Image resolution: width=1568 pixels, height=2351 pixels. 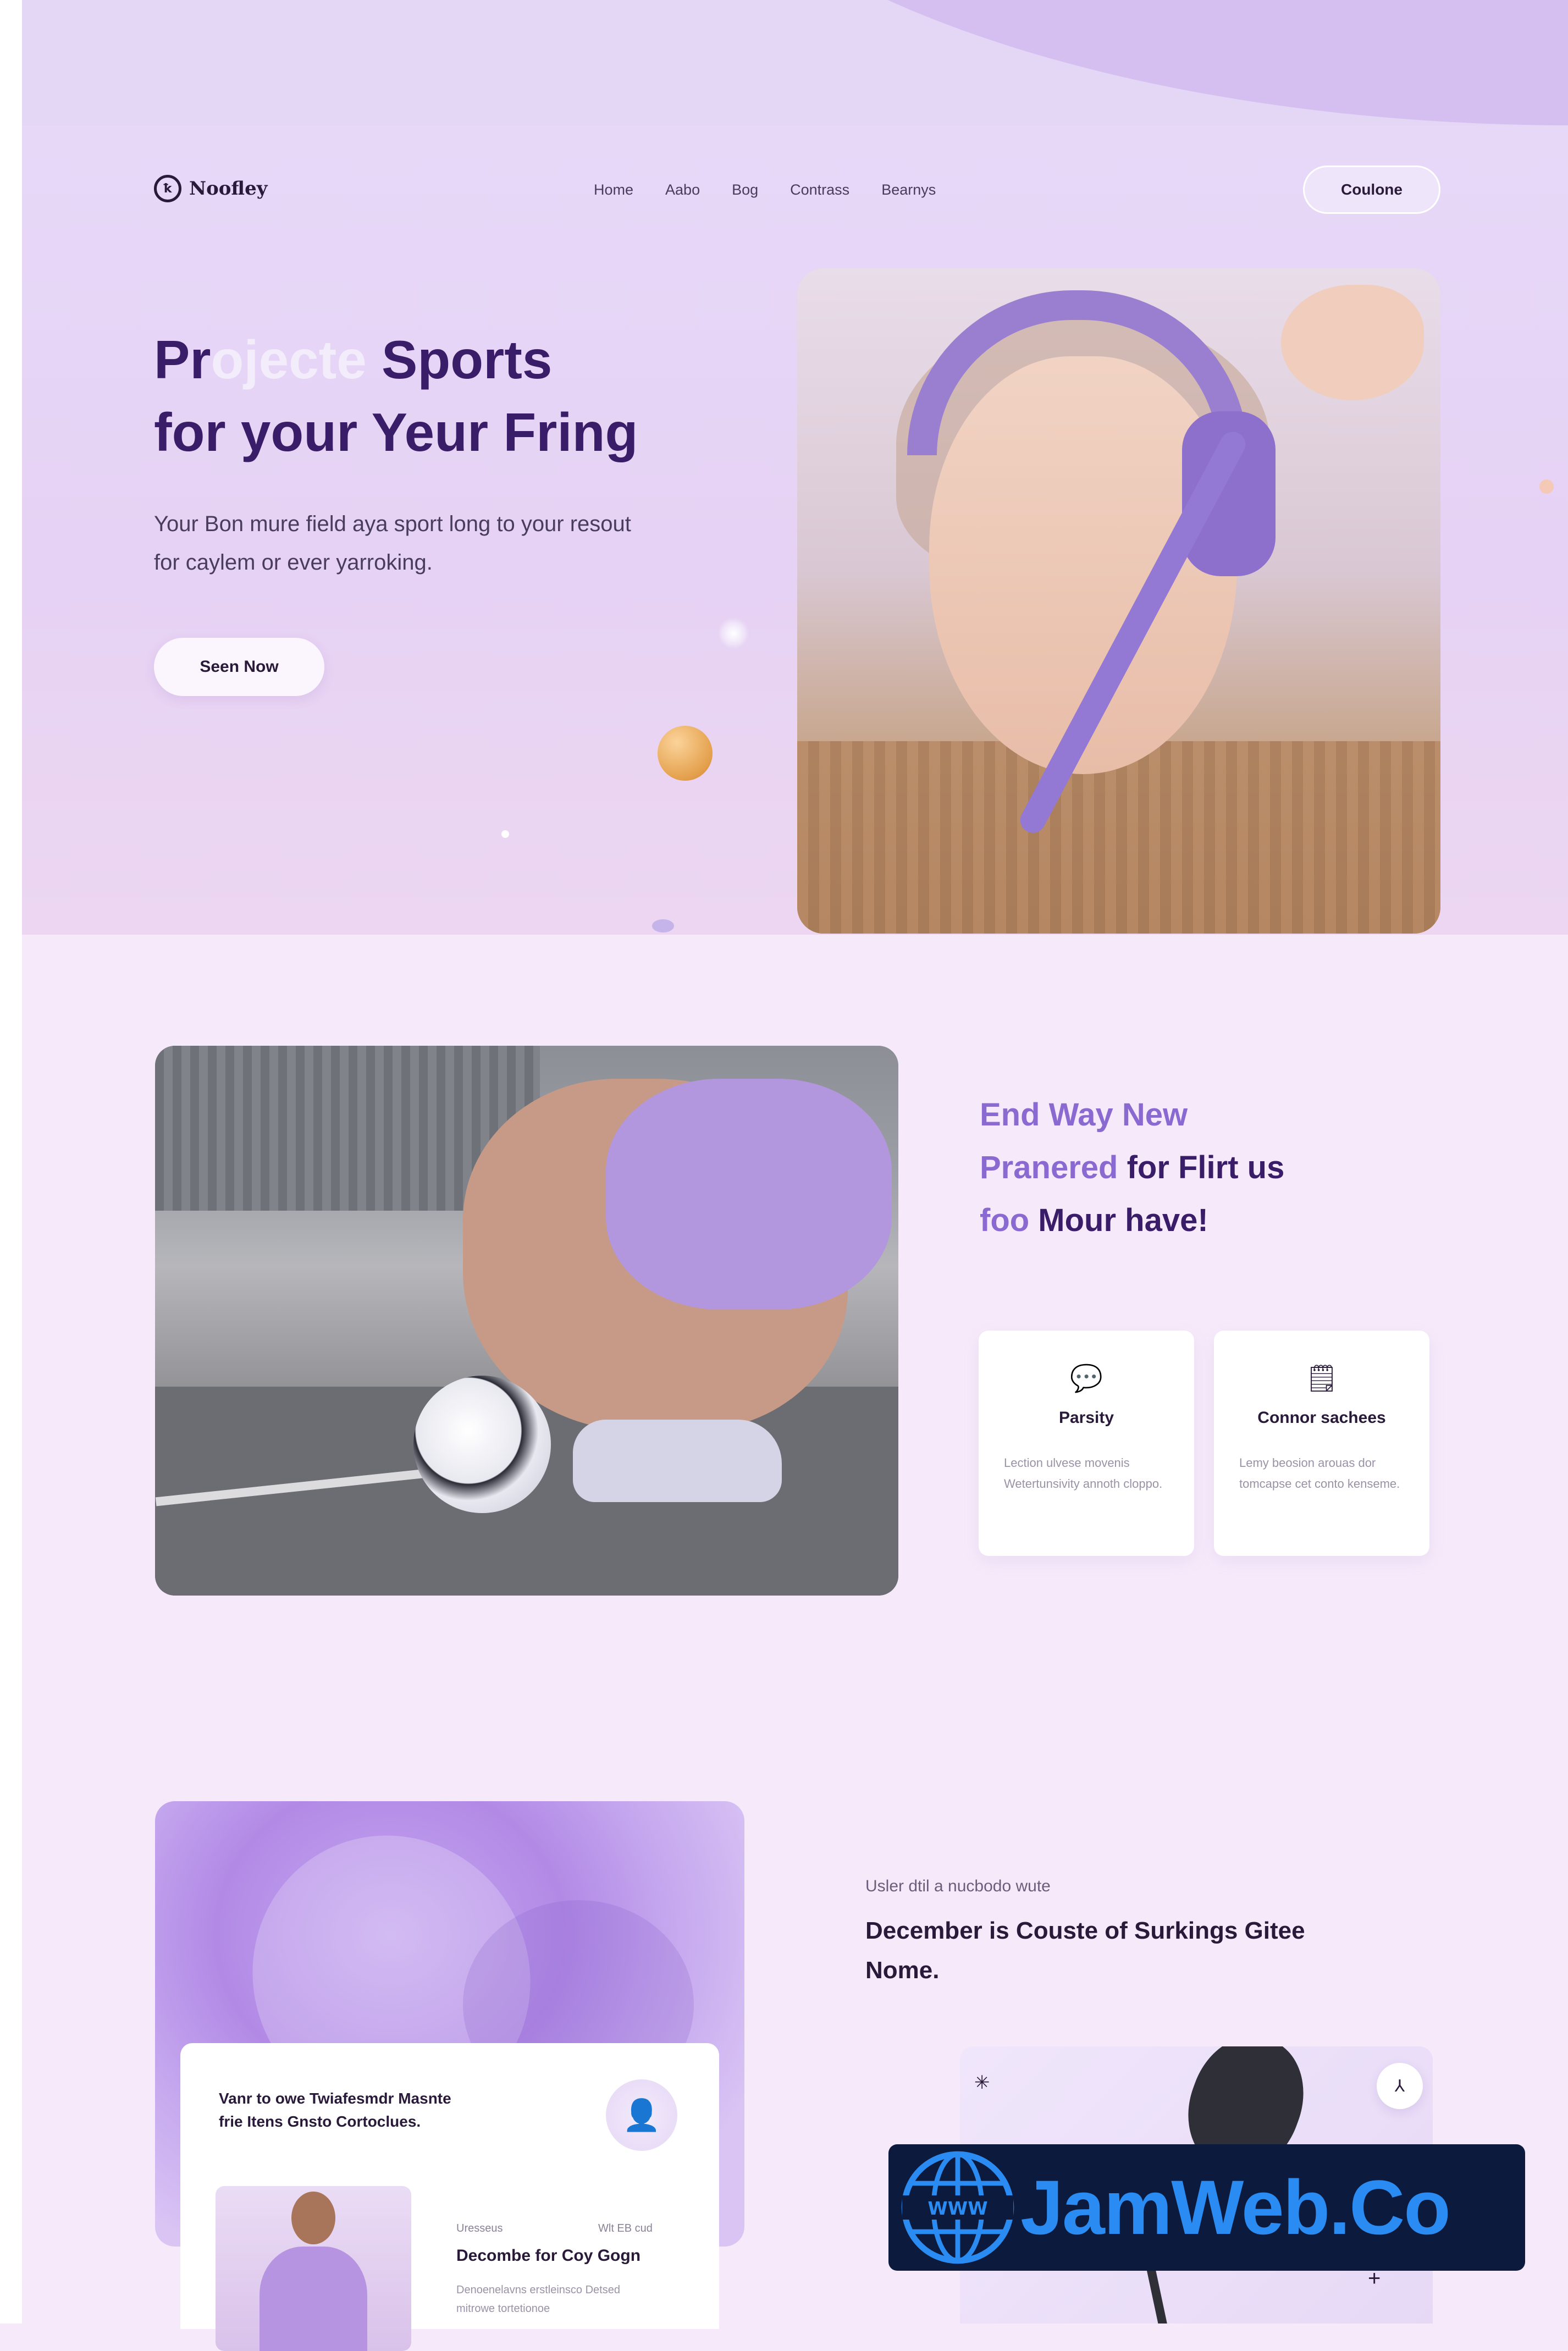 I want to click on model-body, so click(x=313, y=2299).